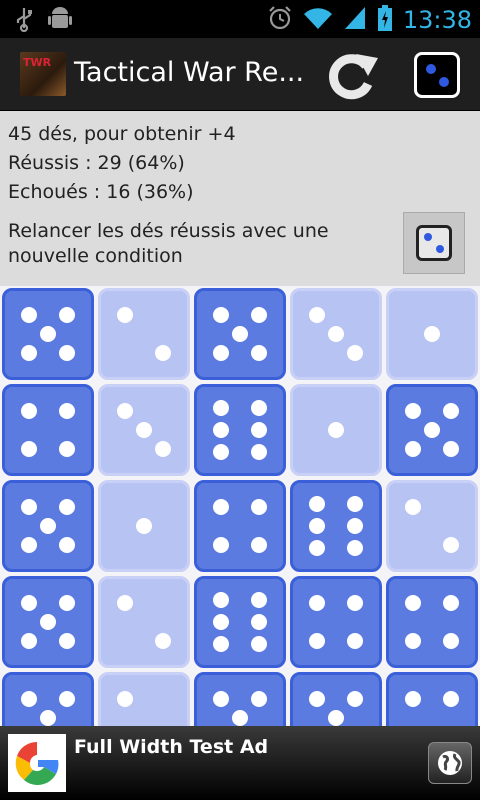 The height and width of the screenshot is (800, 480). I want to click on refresh-button, so click(352, 76).